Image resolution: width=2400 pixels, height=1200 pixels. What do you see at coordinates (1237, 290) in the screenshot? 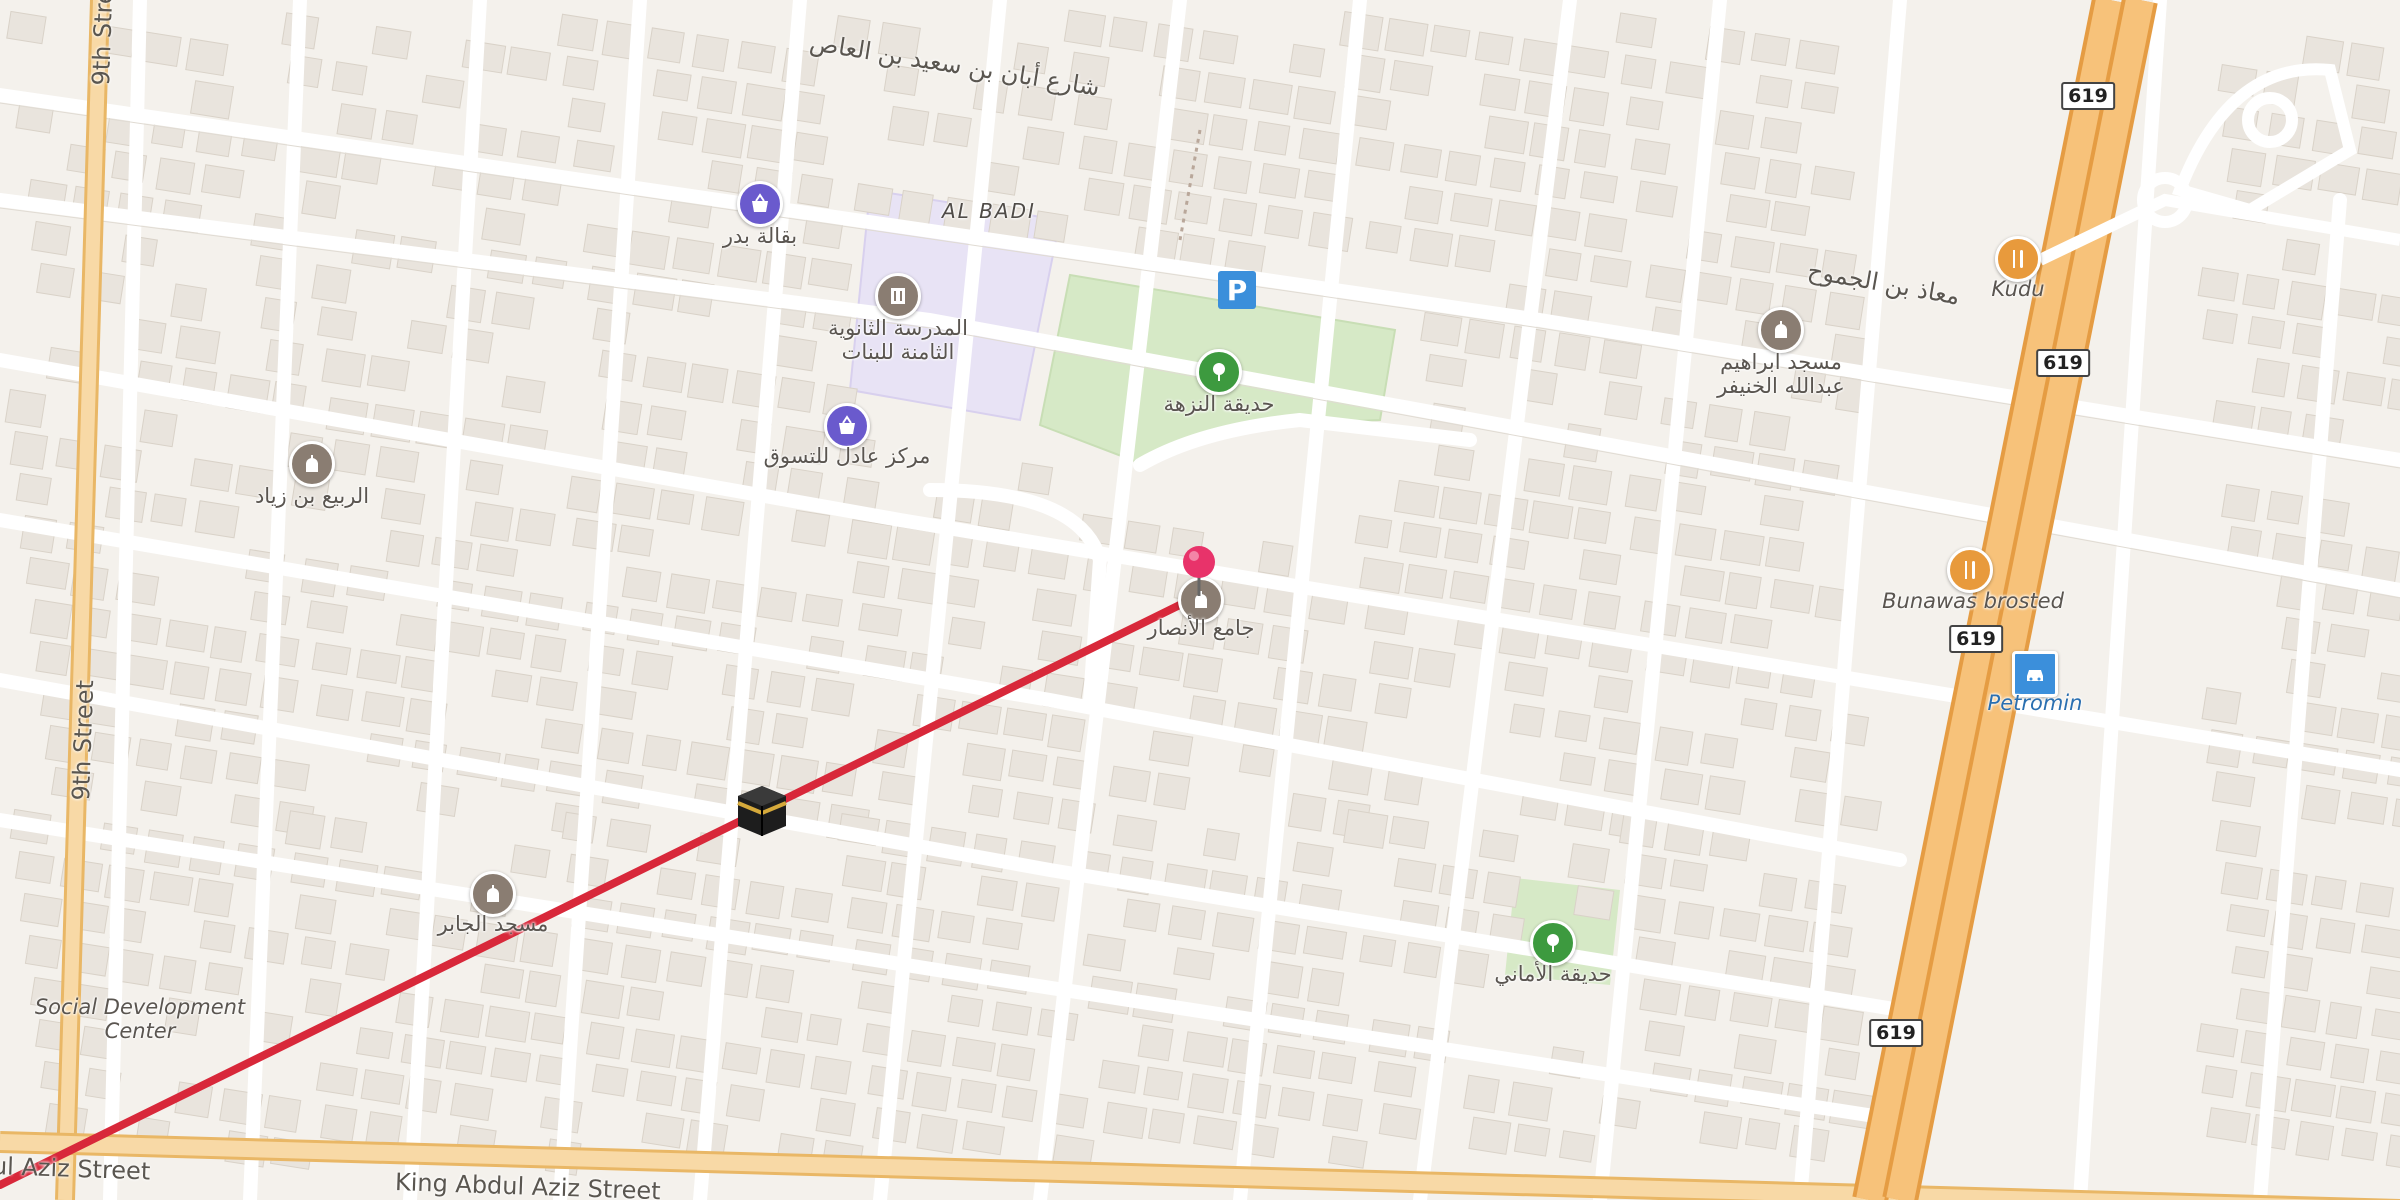
I see `parking-icon: P` at bounding box center [1237, 290].